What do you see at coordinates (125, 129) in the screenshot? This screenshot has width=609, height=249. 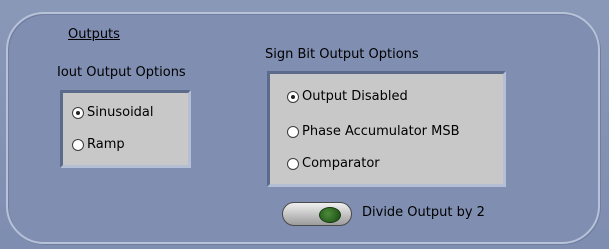 I see `iout-output-options-box: Sinusoidal Ramp` at bounding box center [125, 129].